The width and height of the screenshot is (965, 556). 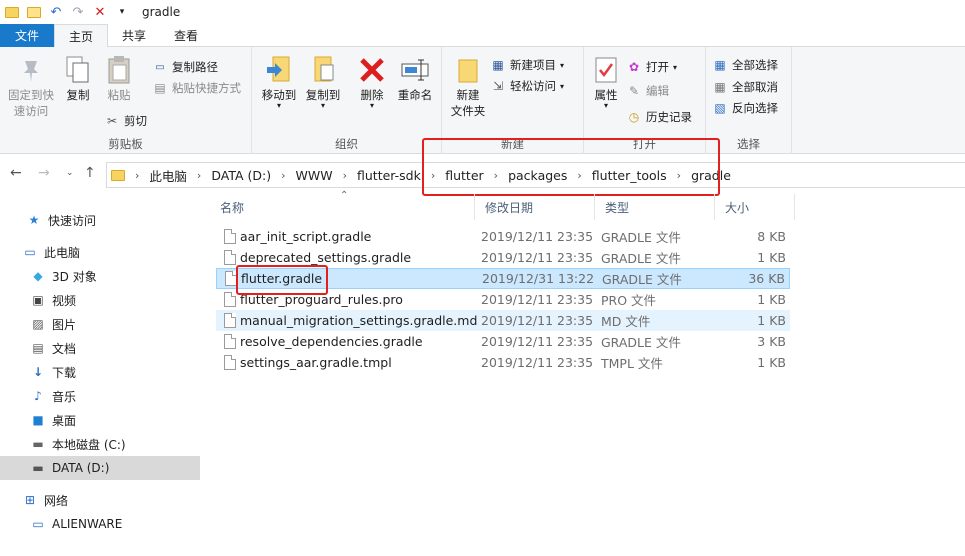 I want to click on recent-locations-icon: ⌄, so click(x=70, y=173).